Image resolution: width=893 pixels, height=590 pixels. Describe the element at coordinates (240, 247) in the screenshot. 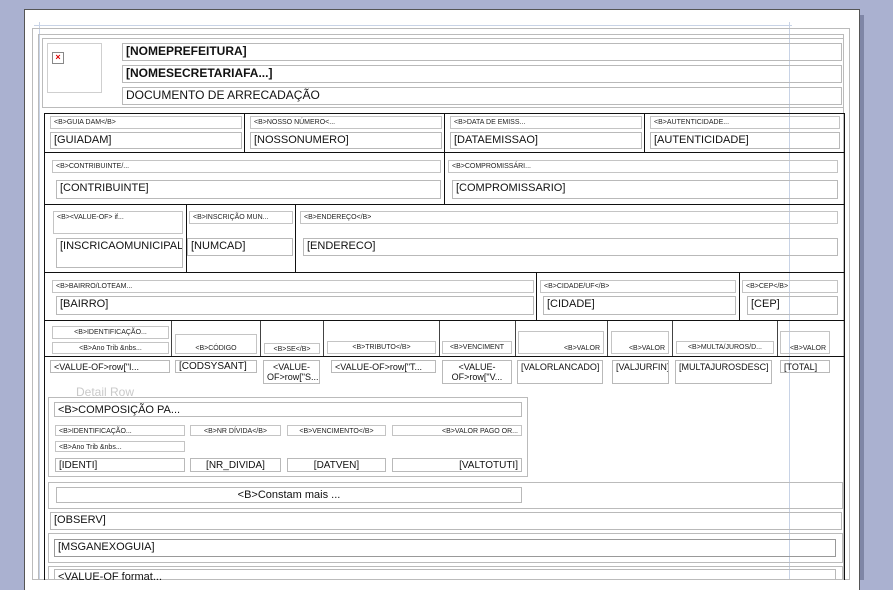

I see `numcad-field: [NUMCAD]` at that location.